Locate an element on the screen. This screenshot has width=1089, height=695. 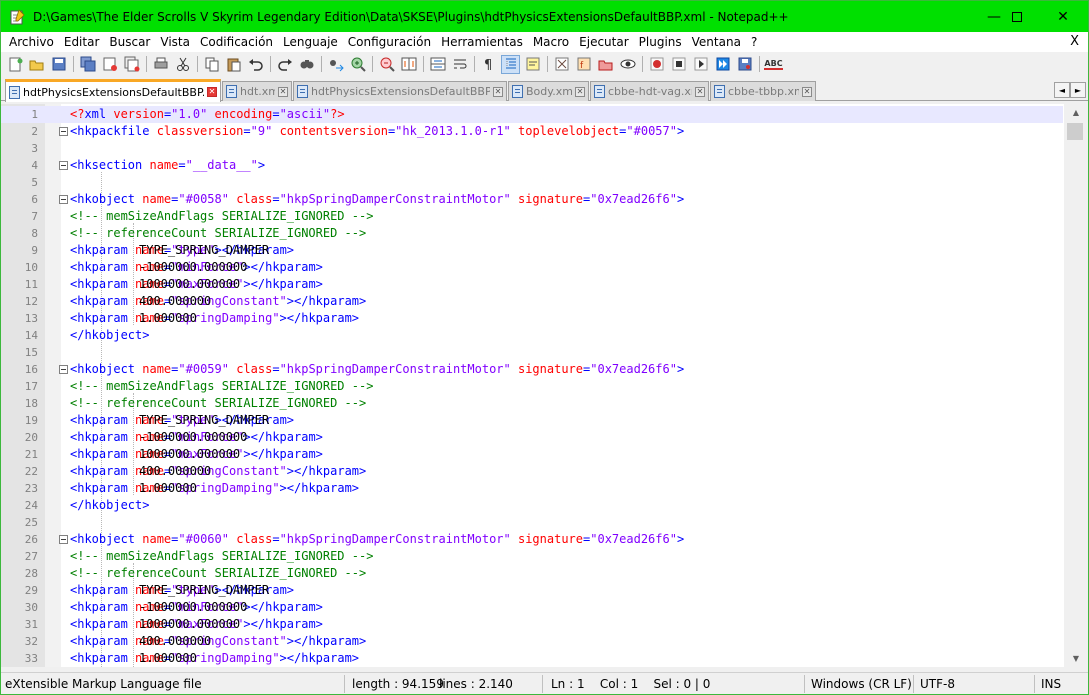
play-macro-button is located at coordinates (700, 64).